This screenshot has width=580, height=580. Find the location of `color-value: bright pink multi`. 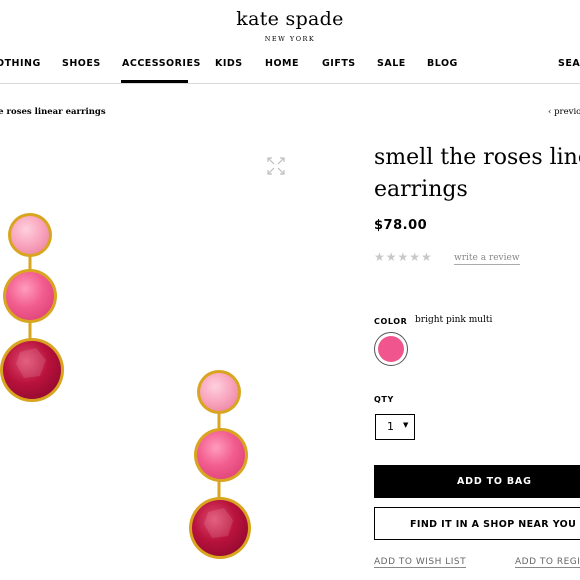

color-value: bright pink multi is located at coordinates (454, 320).